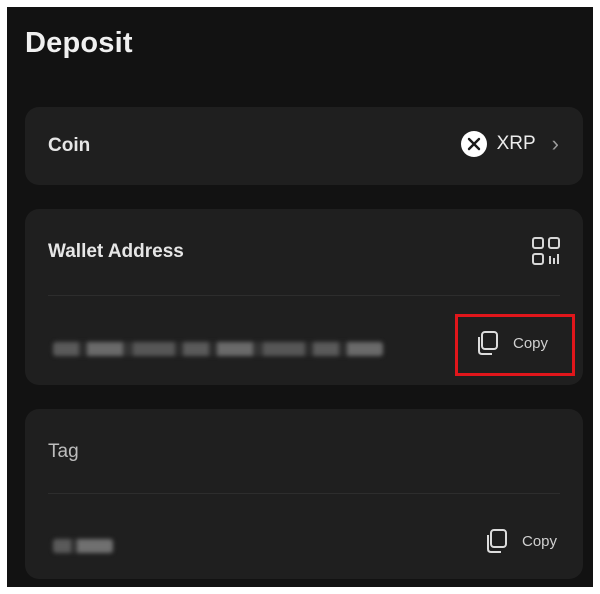 The image size is (600, 594). Describe the element at coordinates (540, 541) in the screenshot. I see `copy-label: Copy` at that location.